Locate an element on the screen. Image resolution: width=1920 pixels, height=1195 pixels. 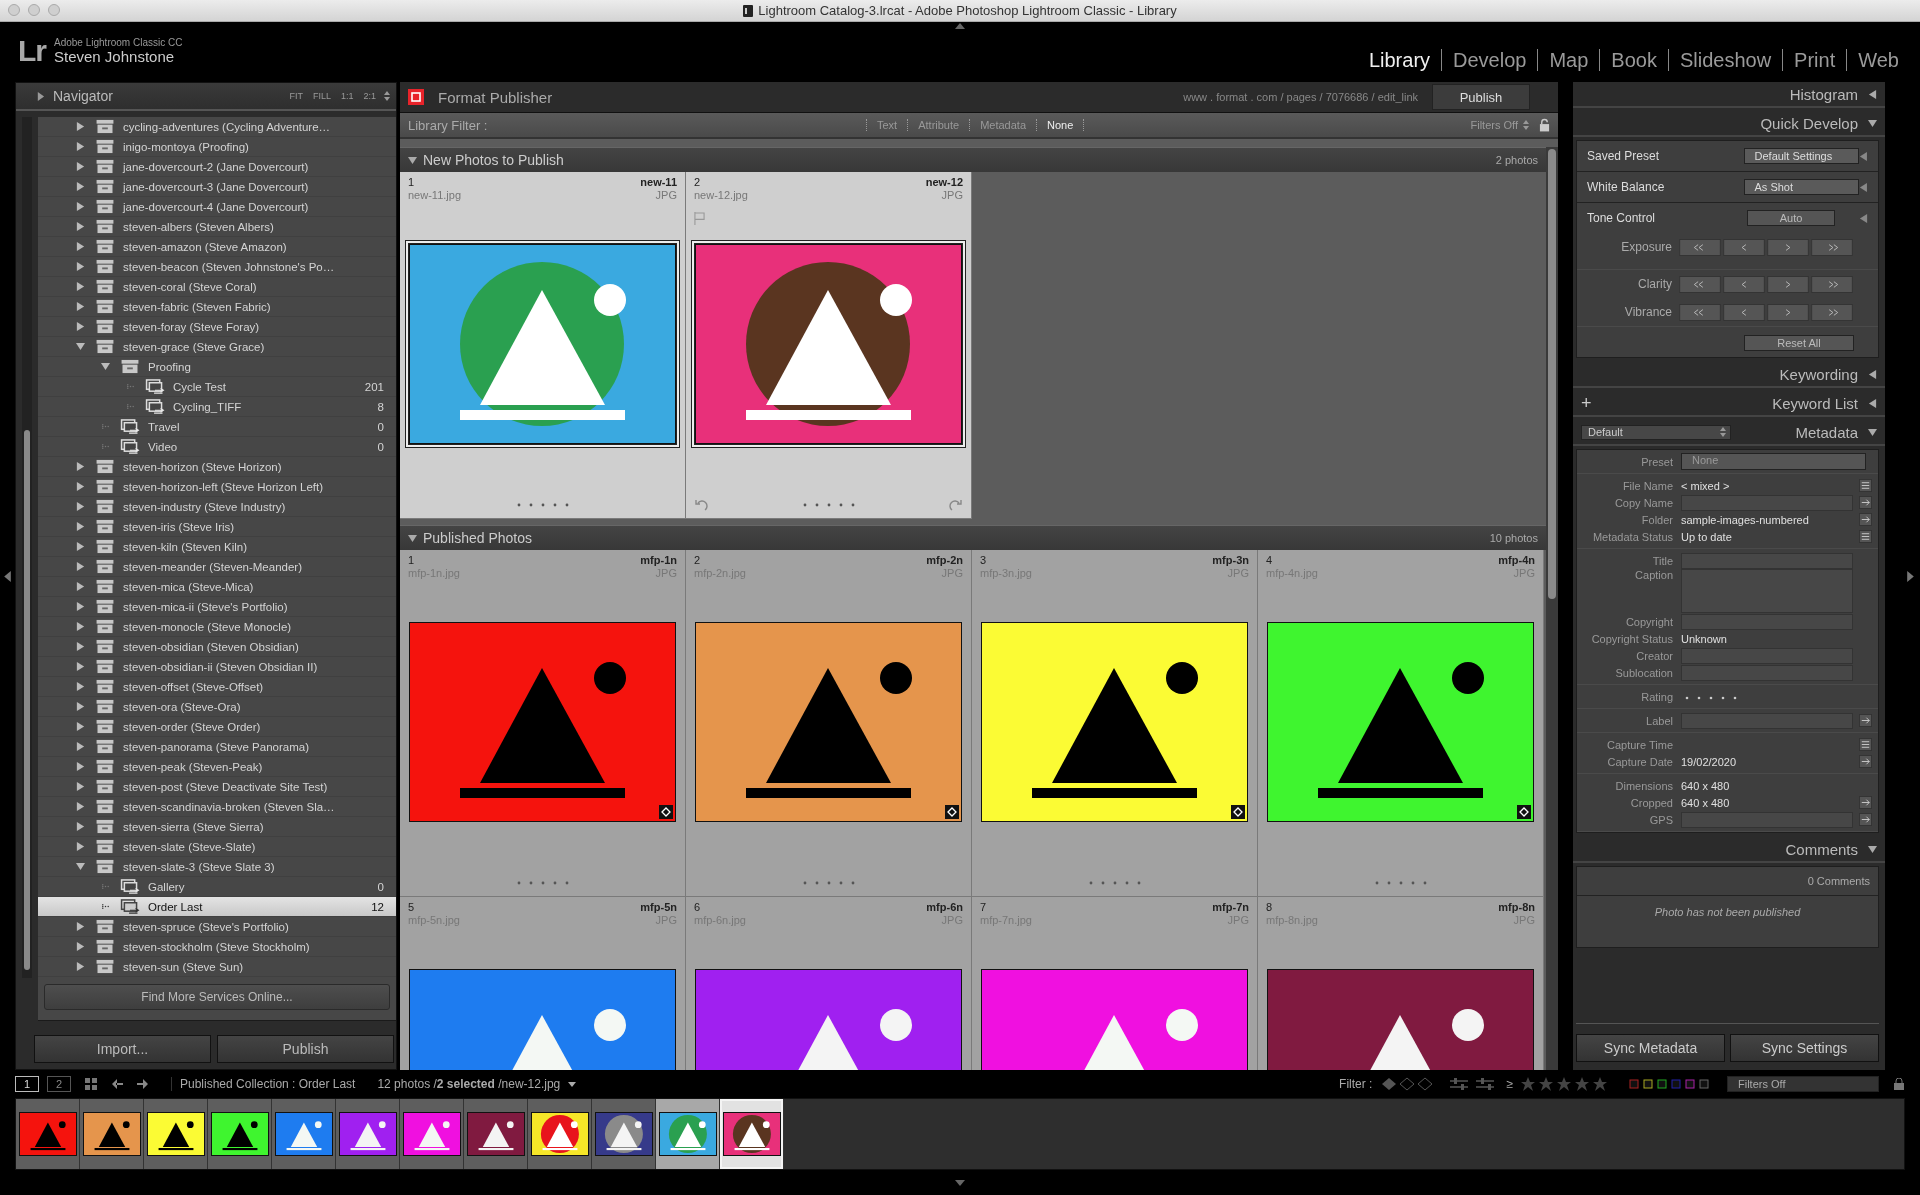
module-tab: Library is located at coordinates (1399, 60).